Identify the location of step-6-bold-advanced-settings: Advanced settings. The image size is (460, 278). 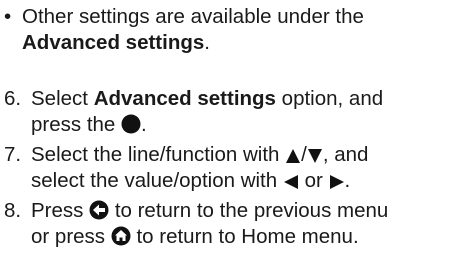
(184, 98).